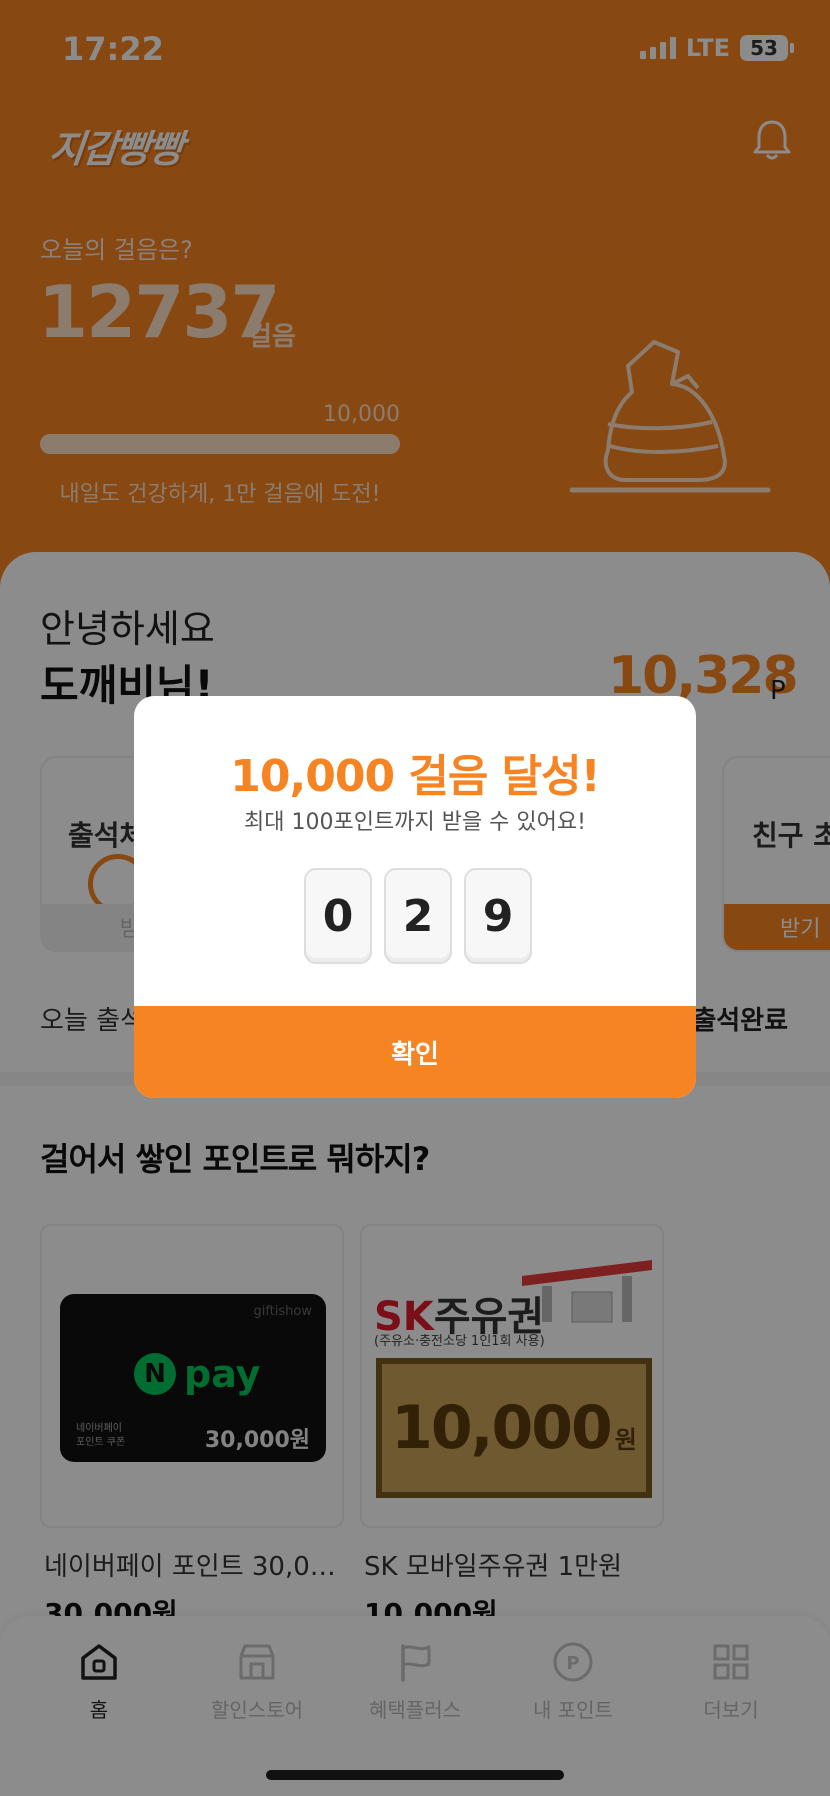 The width and height of the screenshot is (830, 1796). What do you see at coordinates (415, 822) in the screenshot?
I see `modal-subtitle: 최대 100포인트까지 받을 수 있어요!` at bounding box center [415, 822].